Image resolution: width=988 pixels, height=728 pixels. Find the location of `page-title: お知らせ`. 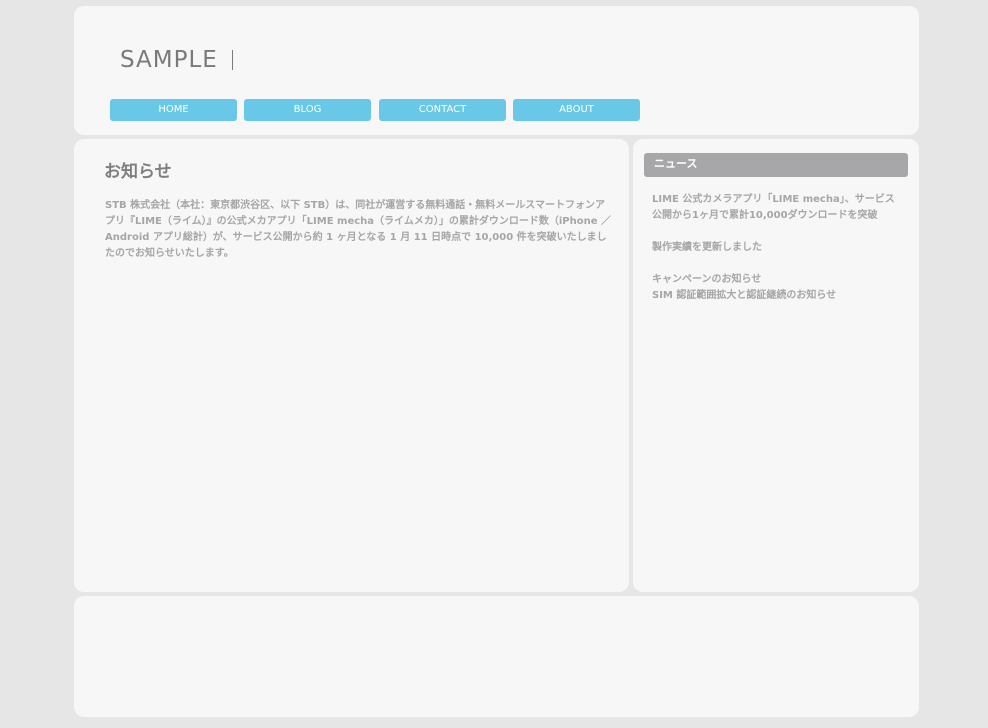

page-title: お知らせ is located at coordinates (138, 172).